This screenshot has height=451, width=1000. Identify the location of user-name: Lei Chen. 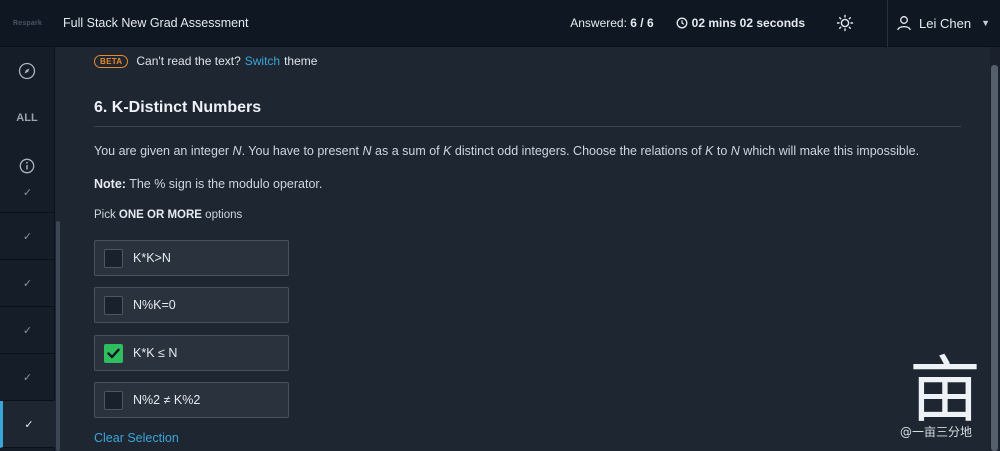
(945, 23).